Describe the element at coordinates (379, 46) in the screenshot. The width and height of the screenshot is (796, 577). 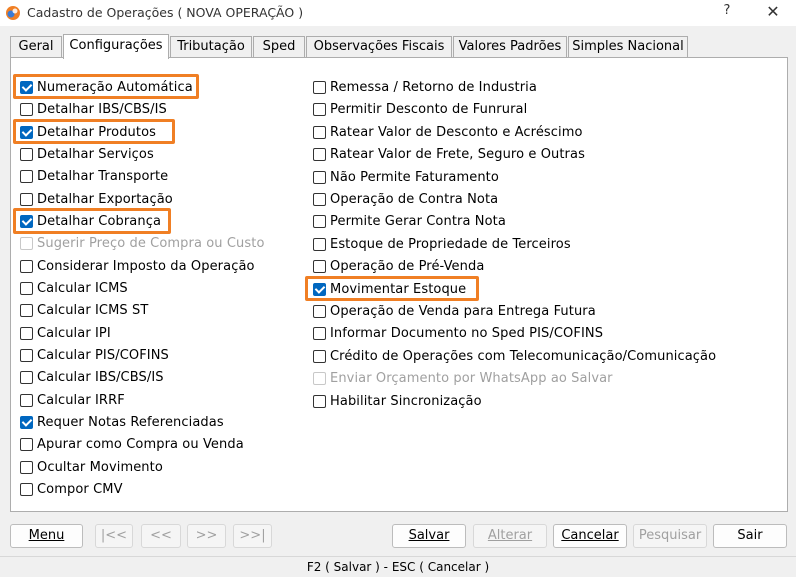
I see `tab-observacoes-fiscais: Observações Fiscais` at that location.